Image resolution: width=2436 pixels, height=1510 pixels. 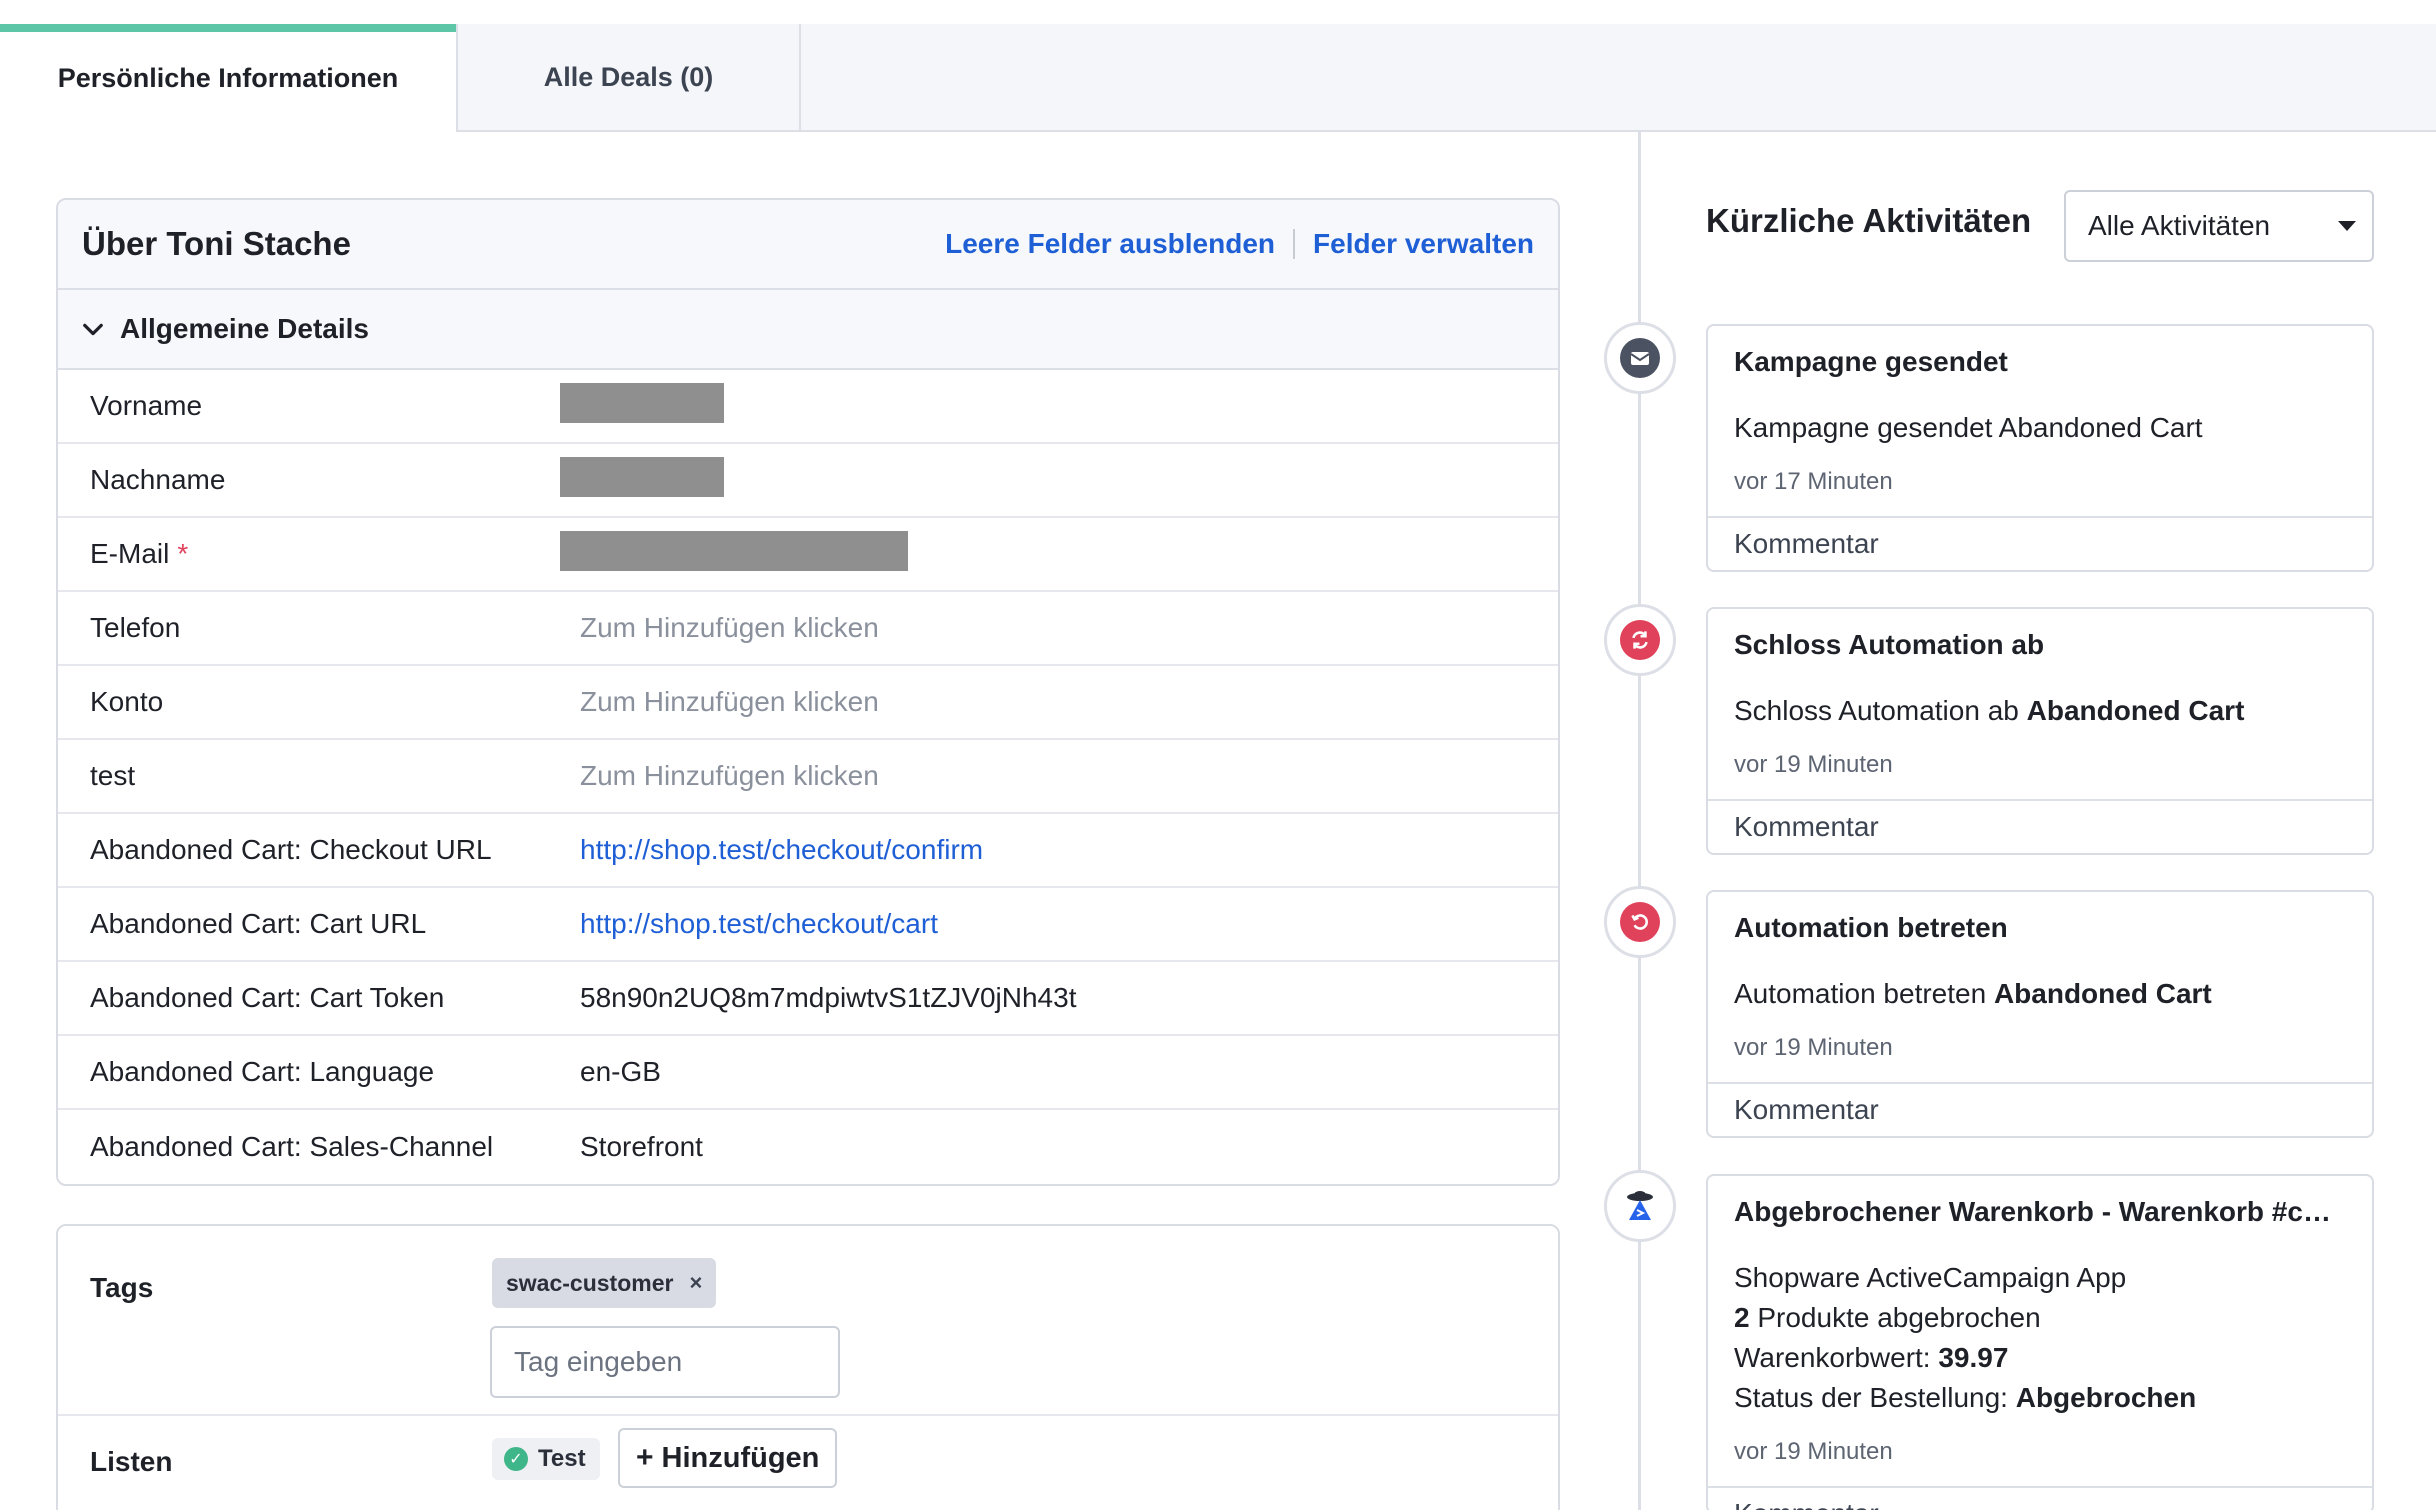 What do you see at coordinates (93, 329) in the screenshot?
I see `chevron-down-icon` at bounding box center [93, 329].